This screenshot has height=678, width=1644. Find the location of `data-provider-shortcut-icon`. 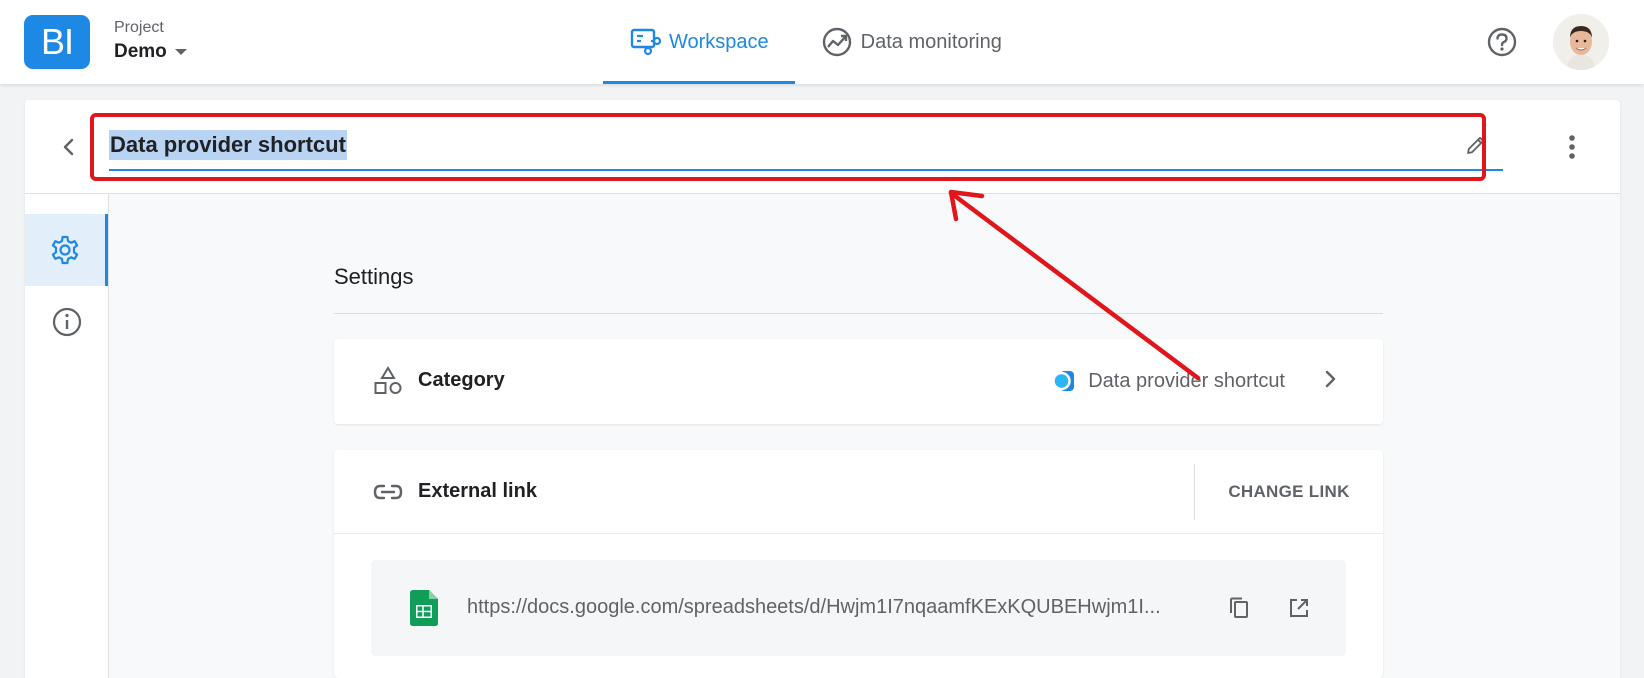

data-provider-shortcut-icon is located at coordinates (1064, 381).